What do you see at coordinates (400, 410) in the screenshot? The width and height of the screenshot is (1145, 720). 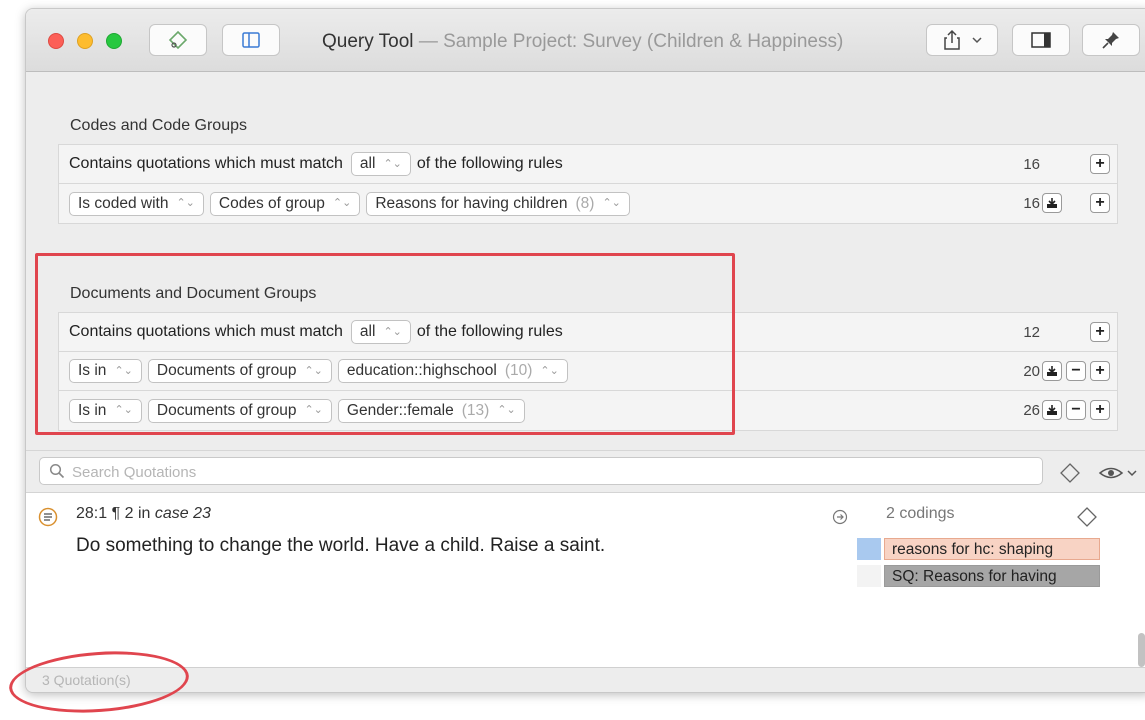 I see `rule-value: Gender::female` at bounding box center [400, 410].